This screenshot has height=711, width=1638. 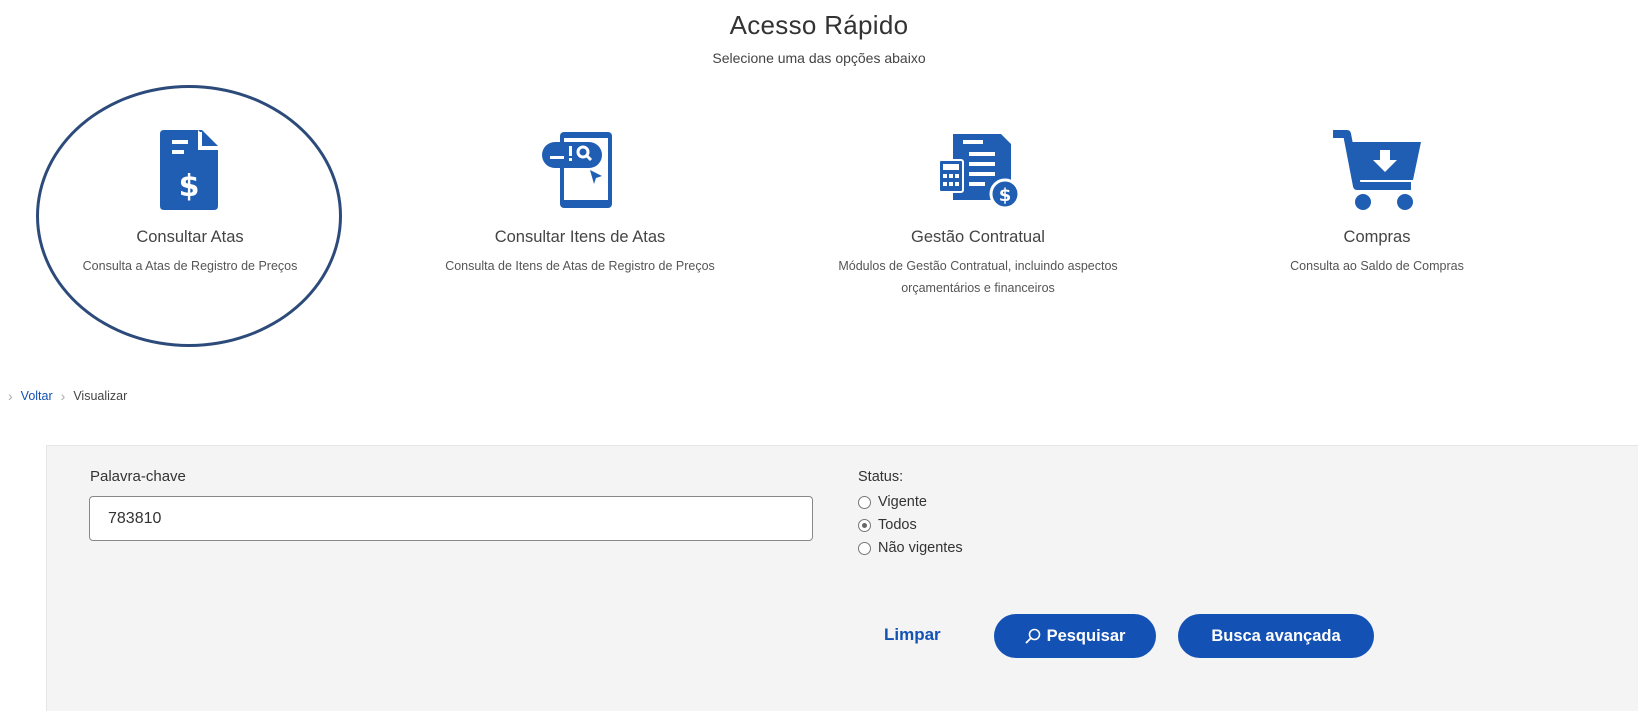 I want to click on radio-button-checked, so click(x=864, y=525).